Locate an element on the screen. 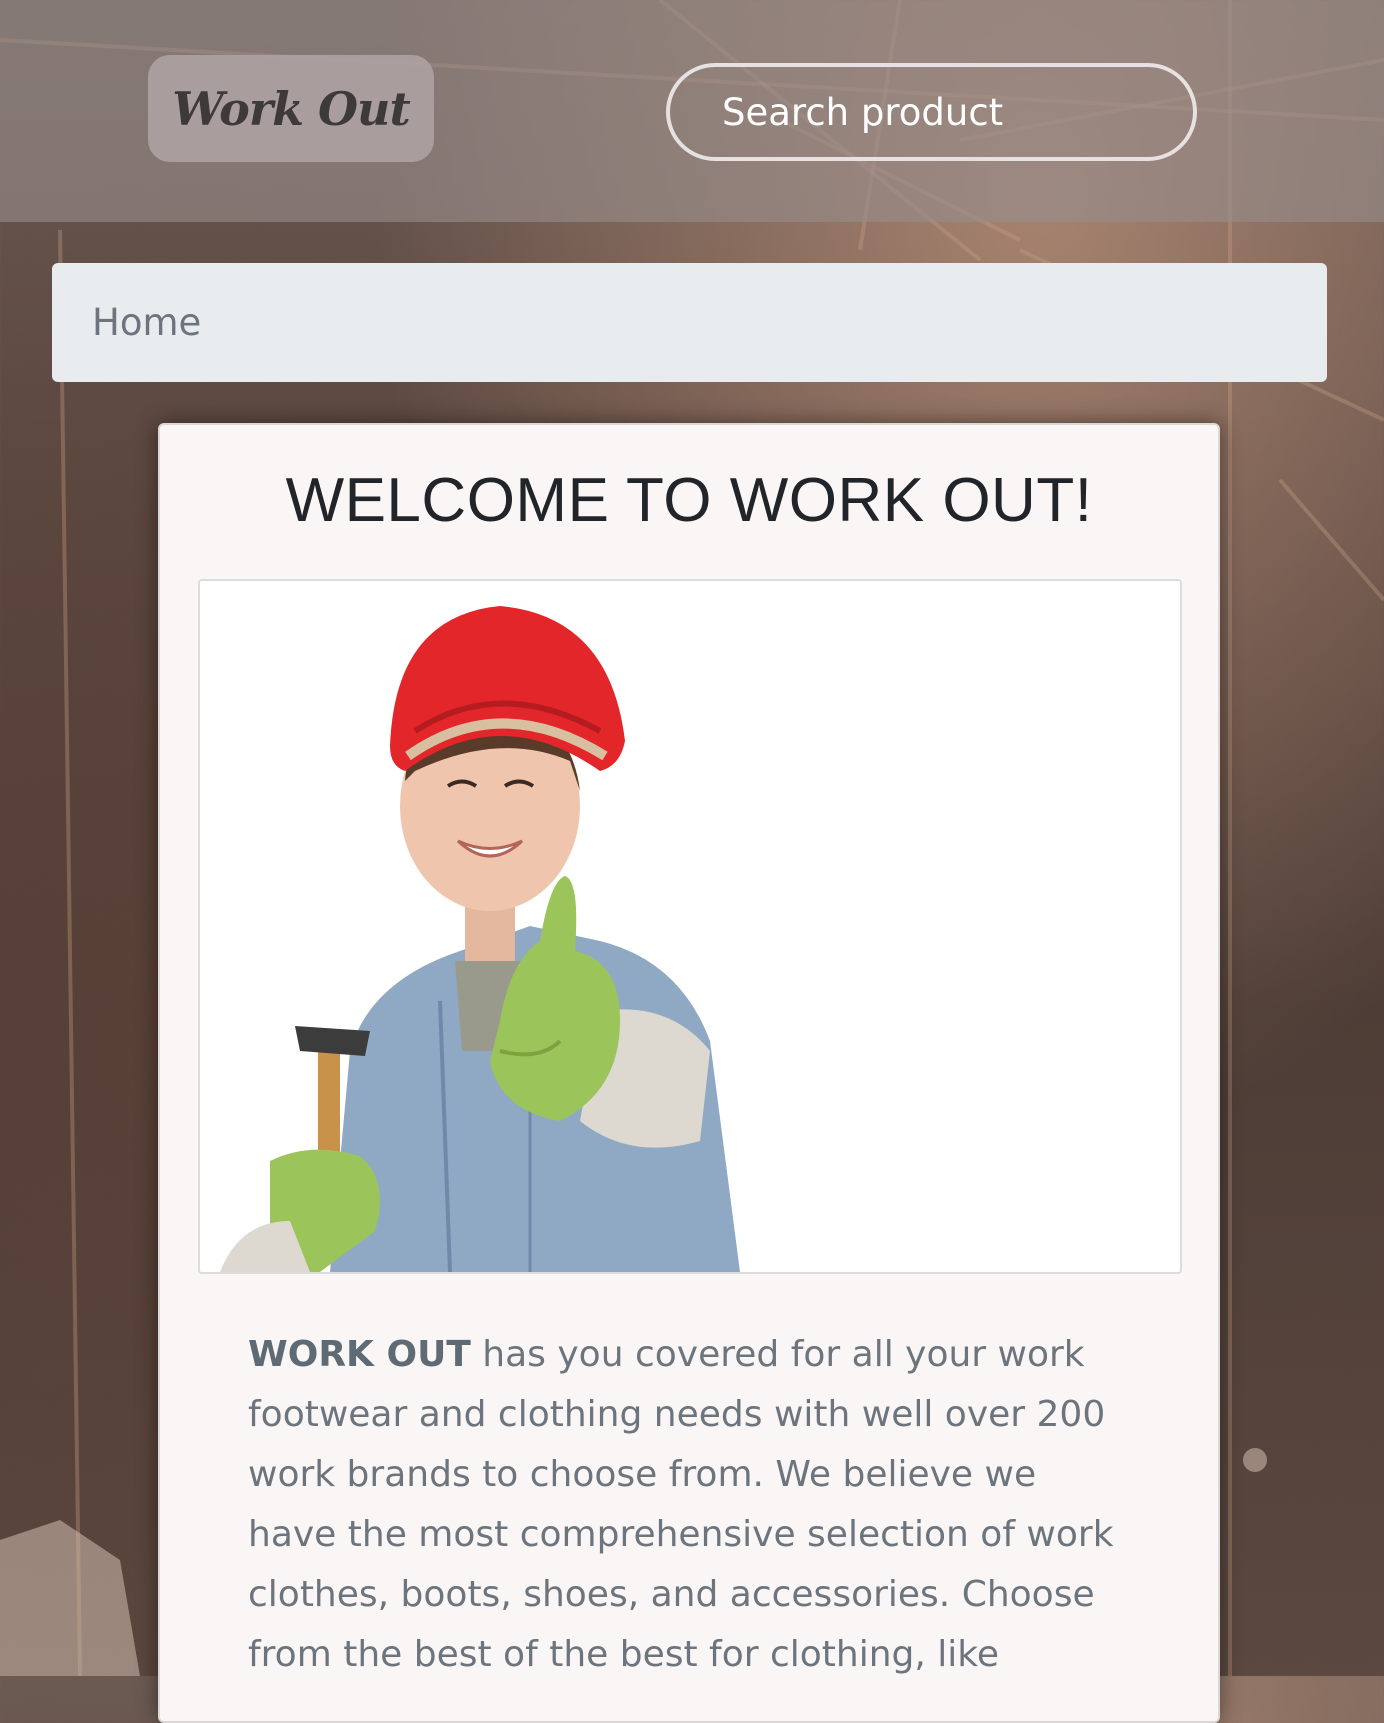 This screenshot has width=1384, height=1723. search-input is located at coordinates (931, 112).